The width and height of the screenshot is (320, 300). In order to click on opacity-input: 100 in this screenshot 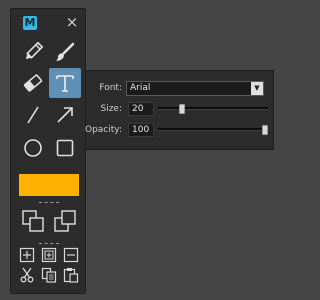, I will do `click(141, 130)`.